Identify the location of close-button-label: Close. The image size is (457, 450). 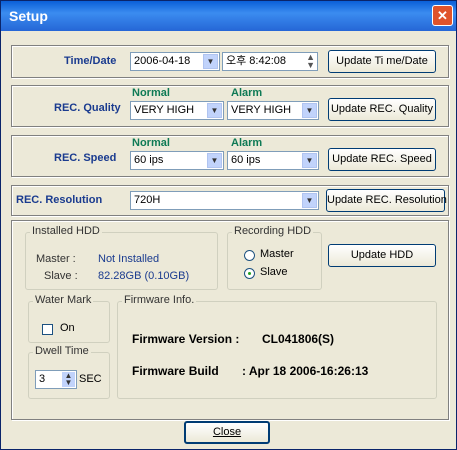
(227, 432).